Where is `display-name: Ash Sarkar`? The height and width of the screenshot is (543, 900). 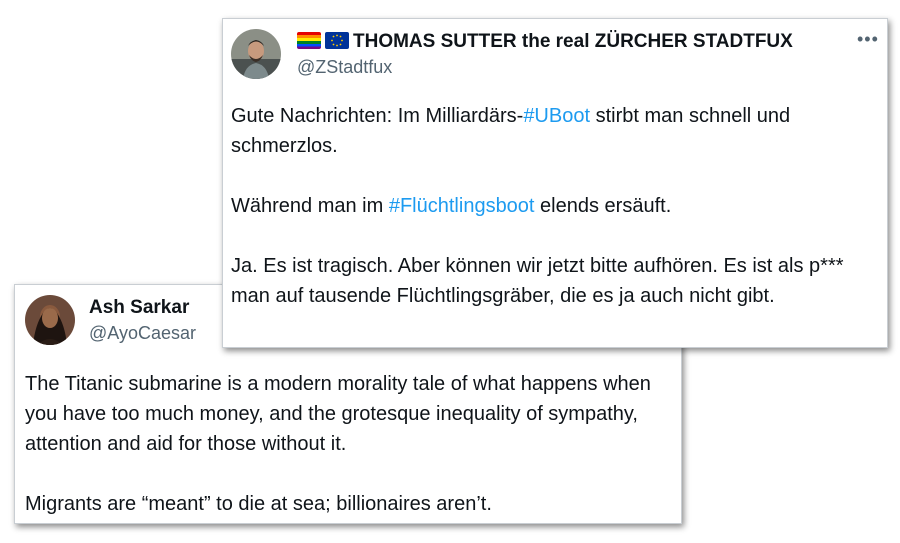 display-name: Ash Sarkar is located at coordinates (139, 308).